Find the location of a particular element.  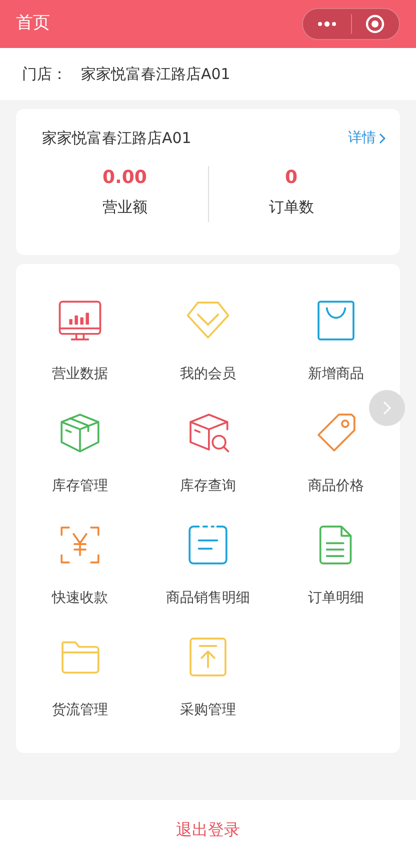

menu-label: 订单明细 is located at coordinates (336, 598).